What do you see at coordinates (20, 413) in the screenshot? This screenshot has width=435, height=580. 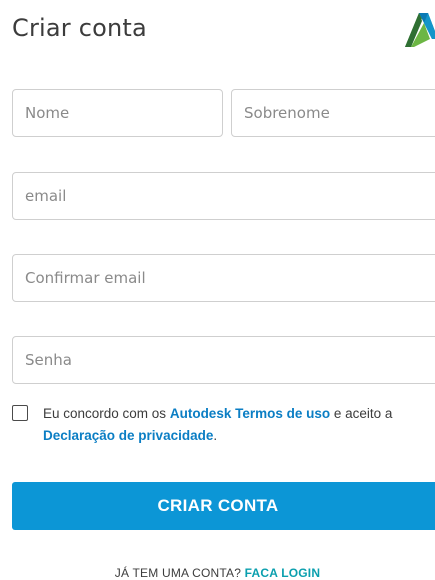 I see `terms-checkbox` at bounding box center [20, 413].